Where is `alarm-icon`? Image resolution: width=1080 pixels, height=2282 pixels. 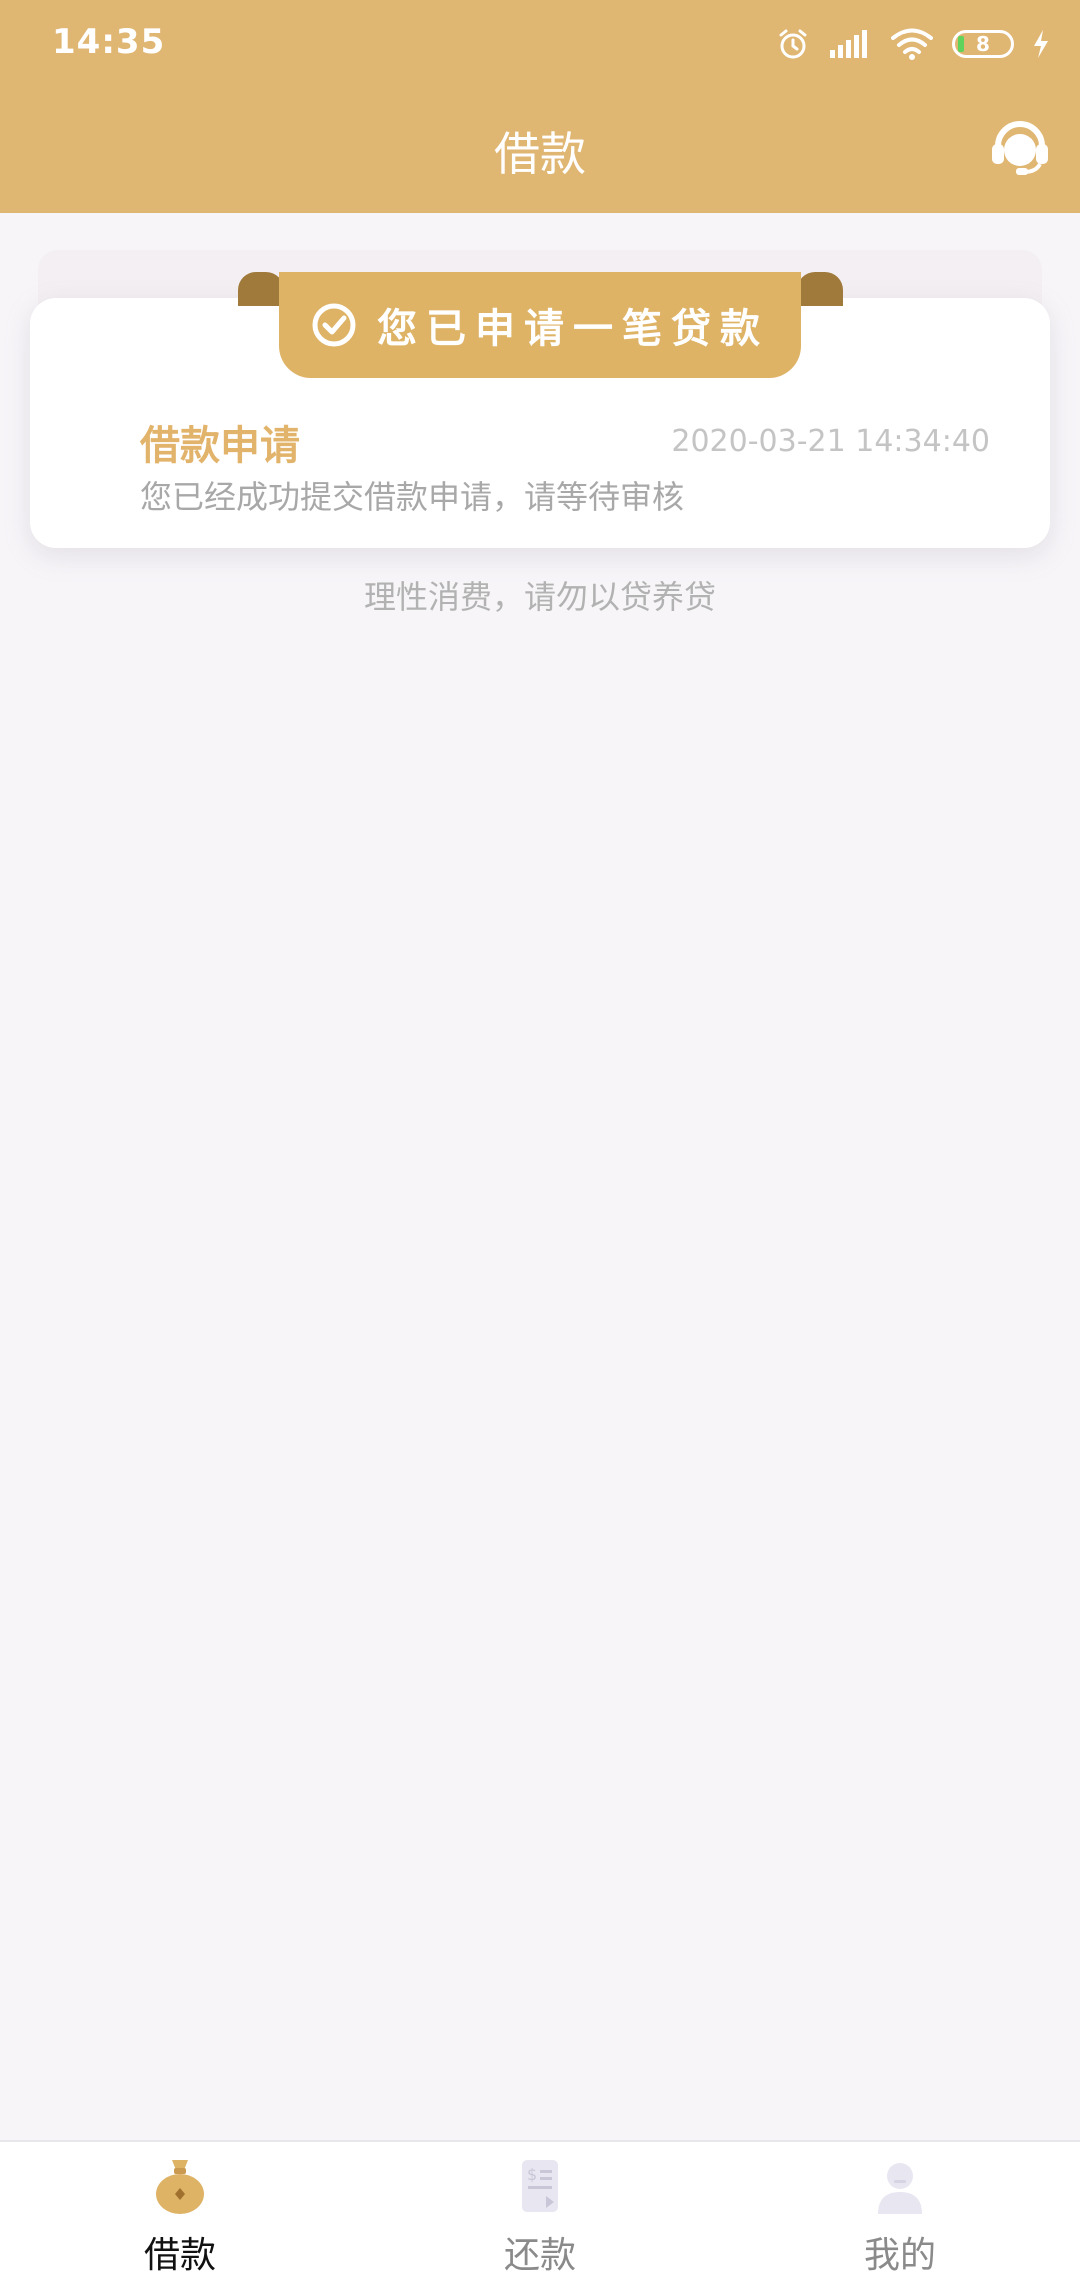 alarm-icon is located at coordinates (793, 44).